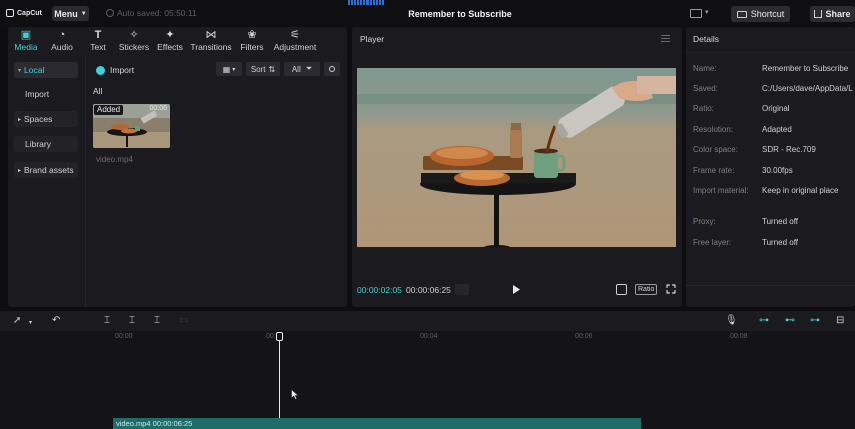  Describe the element at coordinates (279, 336) in the screenshot. I see `playhead-handle` at that location.